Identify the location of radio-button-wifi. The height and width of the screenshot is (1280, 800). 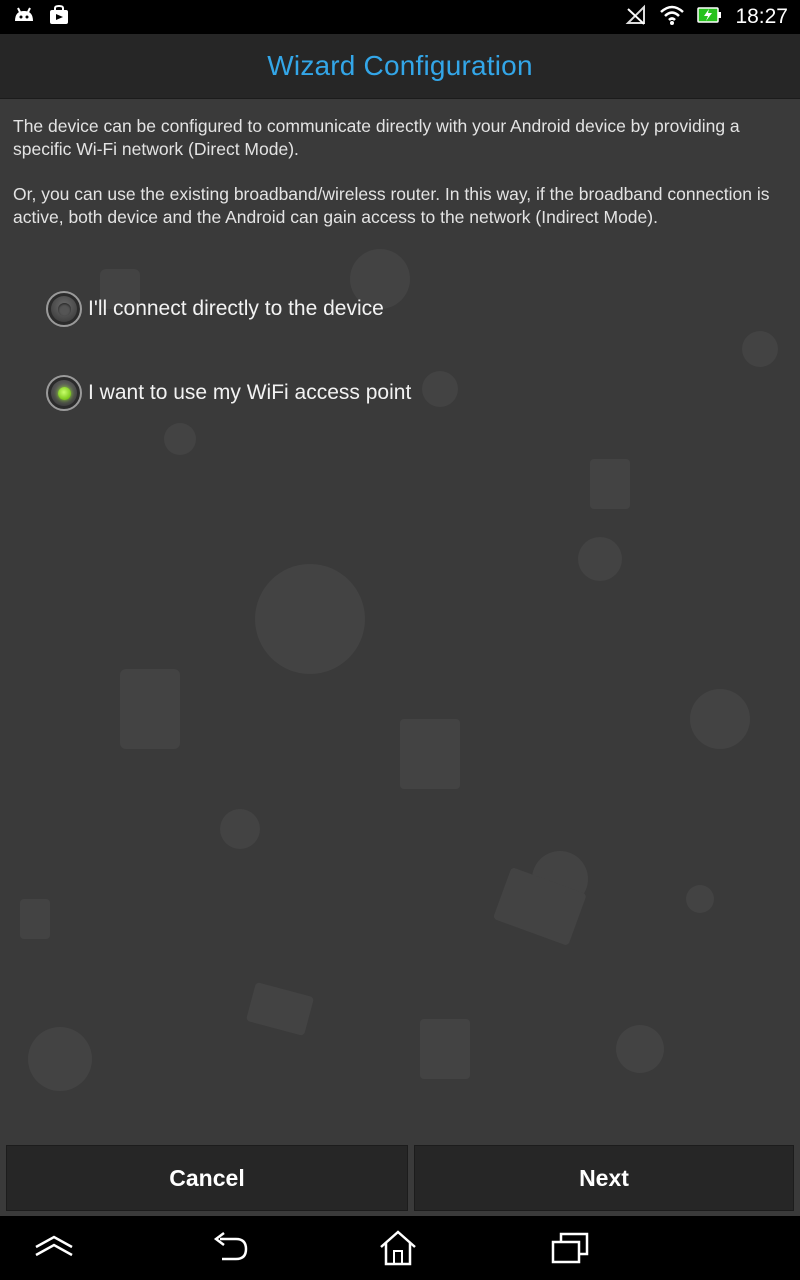
(64, 393).